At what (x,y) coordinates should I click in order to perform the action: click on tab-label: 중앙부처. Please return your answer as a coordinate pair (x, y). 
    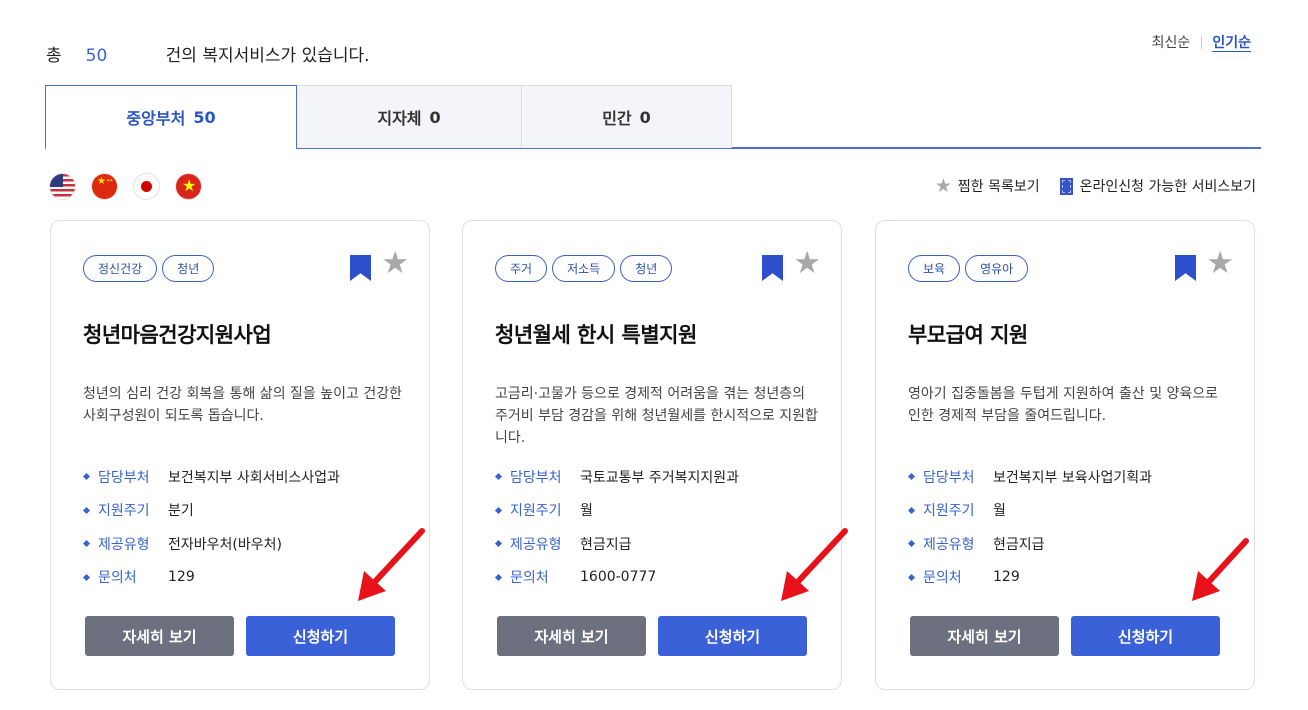
    Looking at the image, I should click on (156, 118).